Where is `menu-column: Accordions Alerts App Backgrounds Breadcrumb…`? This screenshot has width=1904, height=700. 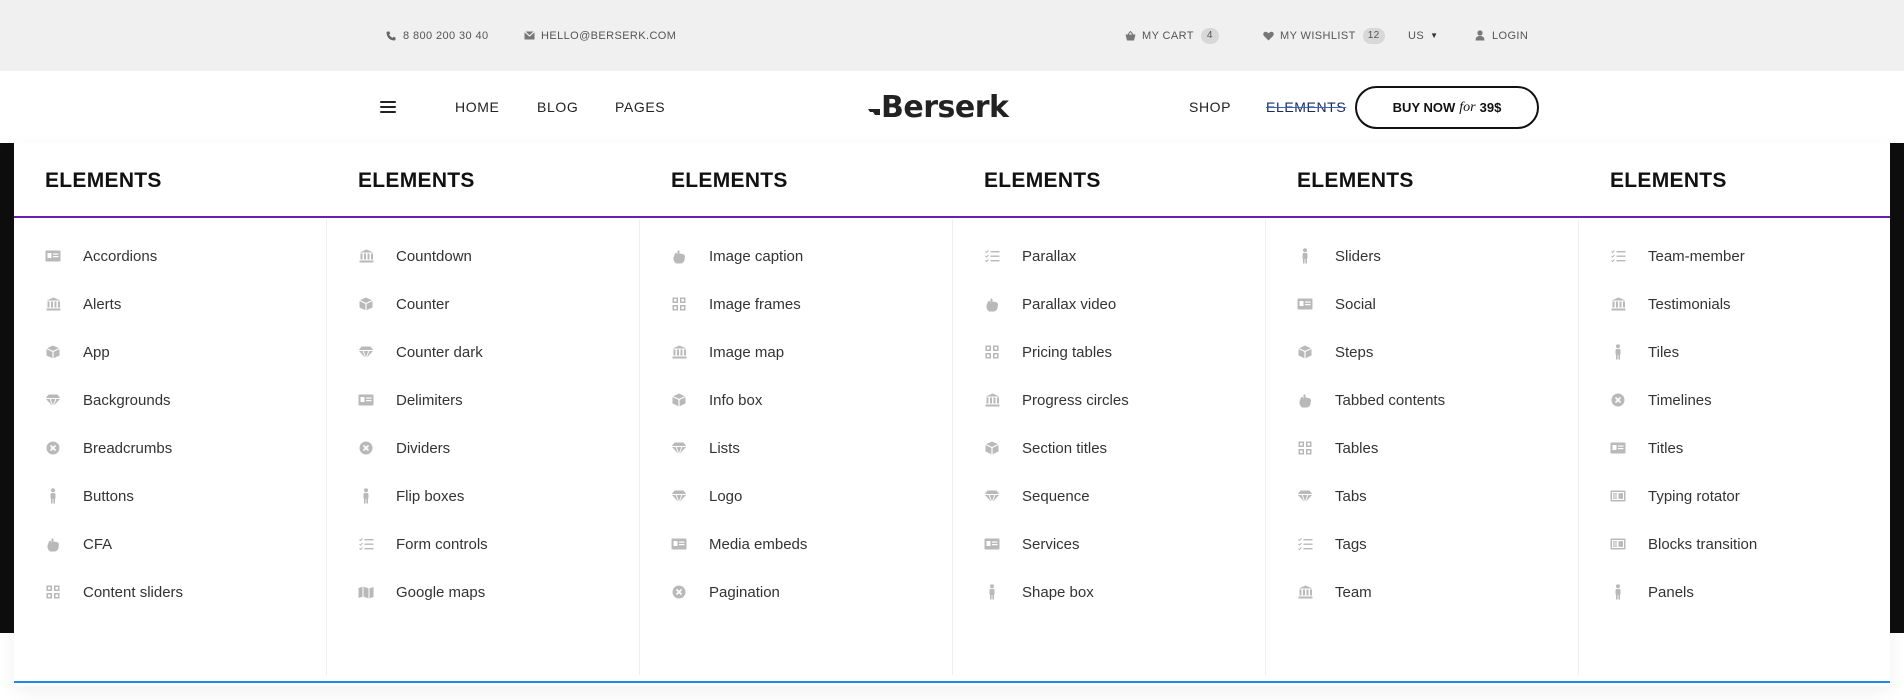
menu-column: Accordions Alerts App Backgrounds Breadcrumb… is located at coordinates (170, 447).